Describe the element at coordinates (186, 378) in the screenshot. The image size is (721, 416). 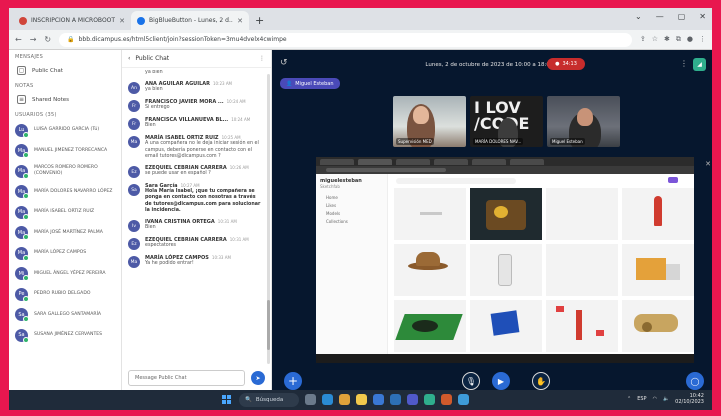
I see `chat-message-input: Message Public Chat` at that location.